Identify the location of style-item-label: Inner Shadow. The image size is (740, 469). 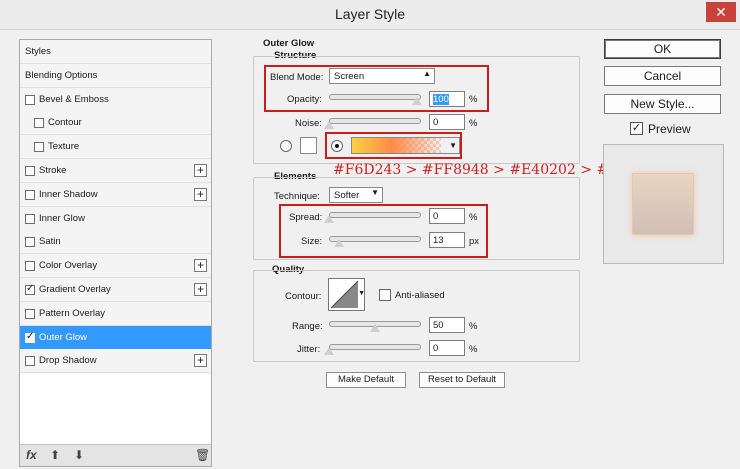
(68, 194).